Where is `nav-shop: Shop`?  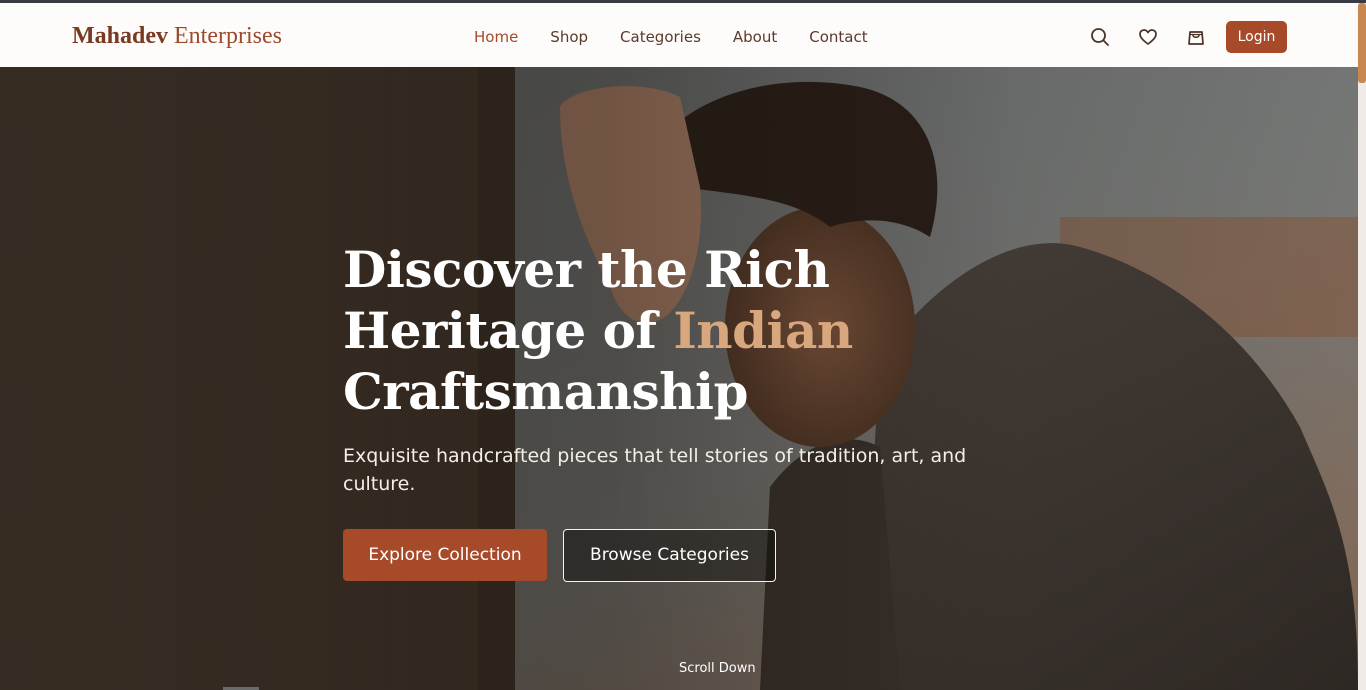
nav-shop: Shop is located at coordinates (569, 37).